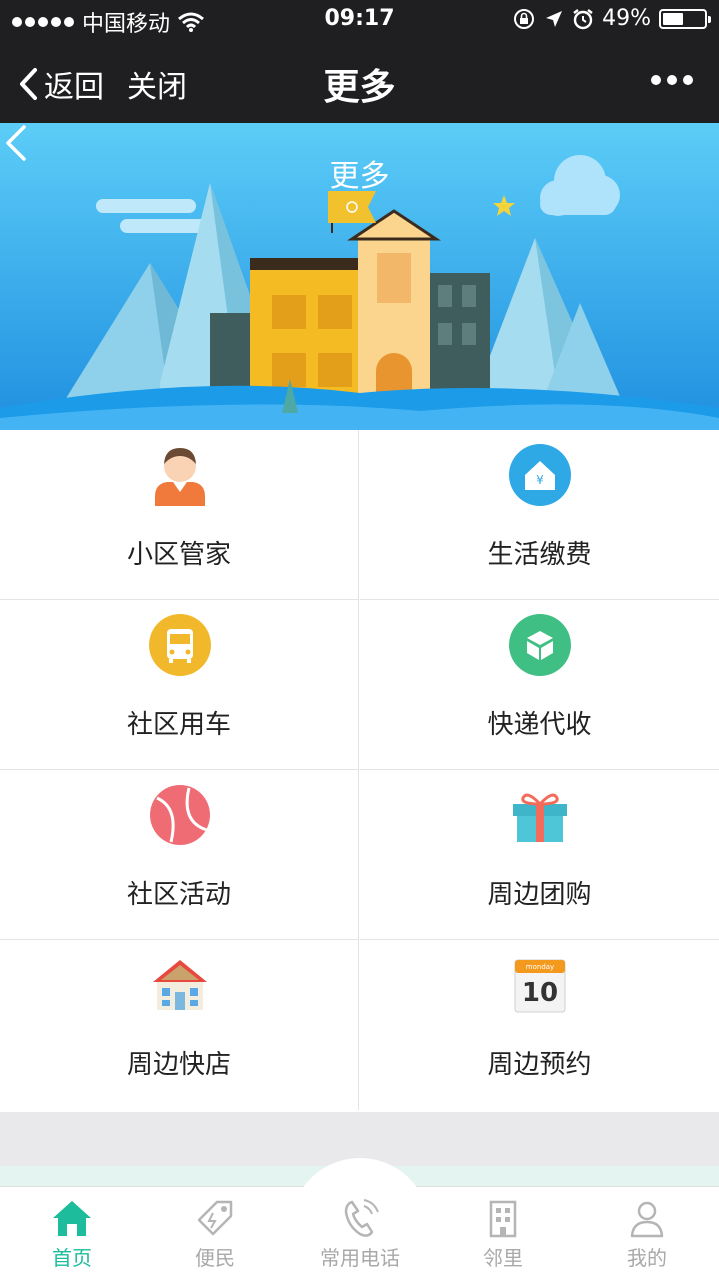  Describe the element at coordinates (180, 645) in the screenshot. I see `bus-icon` at that location.